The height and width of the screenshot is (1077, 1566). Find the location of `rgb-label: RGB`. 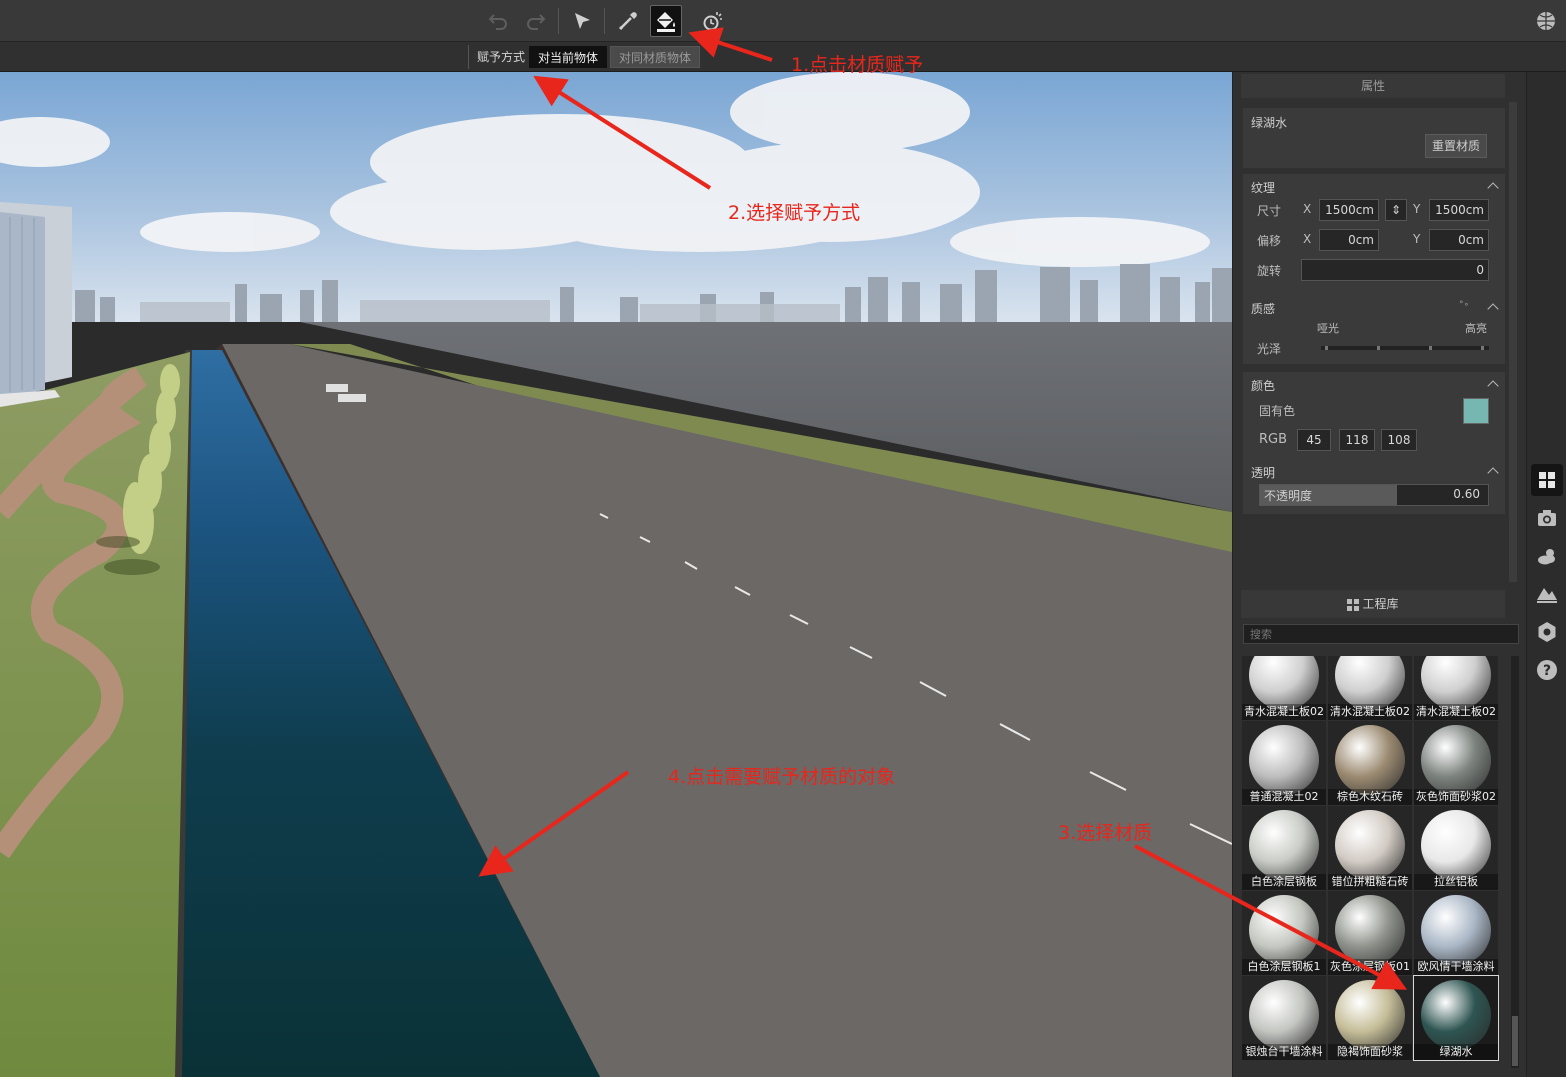

rgb-label: RGB is located at coordinates (1273, 439).